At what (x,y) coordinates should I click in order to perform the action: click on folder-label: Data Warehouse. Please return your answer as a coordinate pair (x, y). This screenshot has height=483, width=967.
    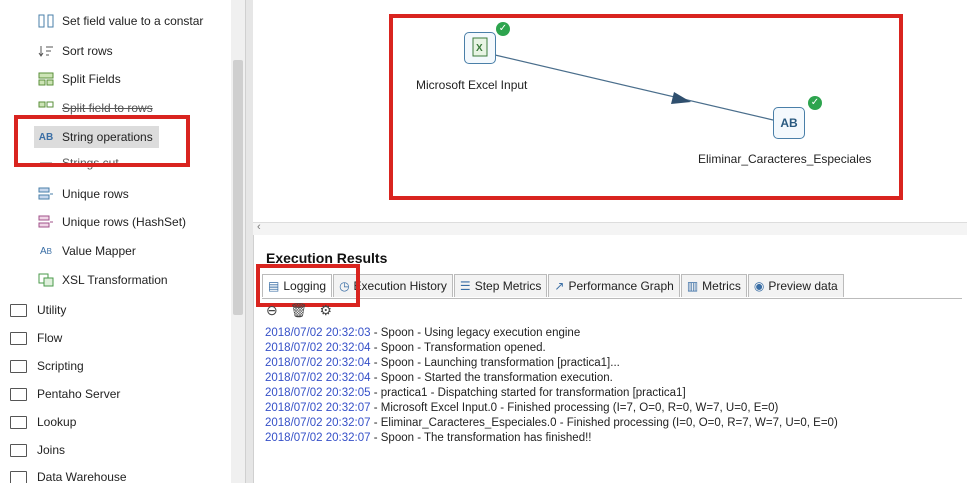
    Looking at the image, I should click on (82, 476).